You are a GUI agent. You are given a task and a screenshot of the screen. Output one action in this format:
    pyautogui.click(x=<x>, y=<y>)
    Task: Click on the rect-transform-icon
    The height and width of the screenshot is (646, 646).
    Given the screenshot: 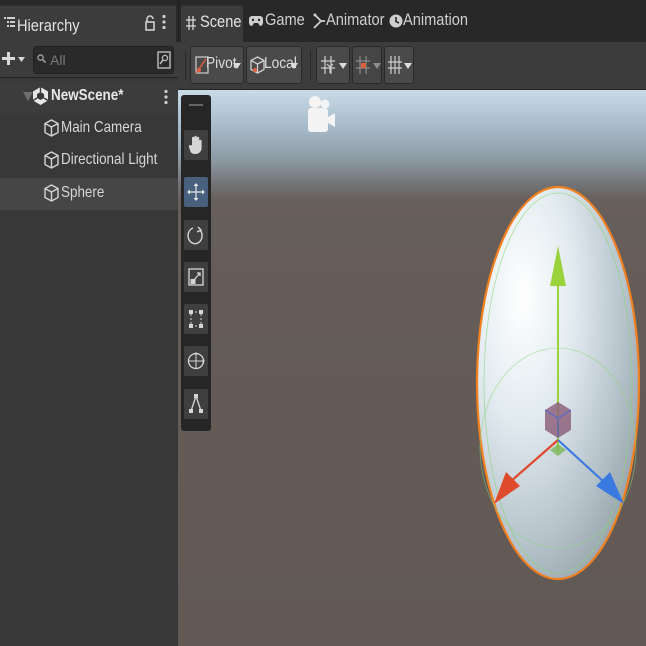 What is the action you would take?
    pyautogui.click(x=196, y=319)
    